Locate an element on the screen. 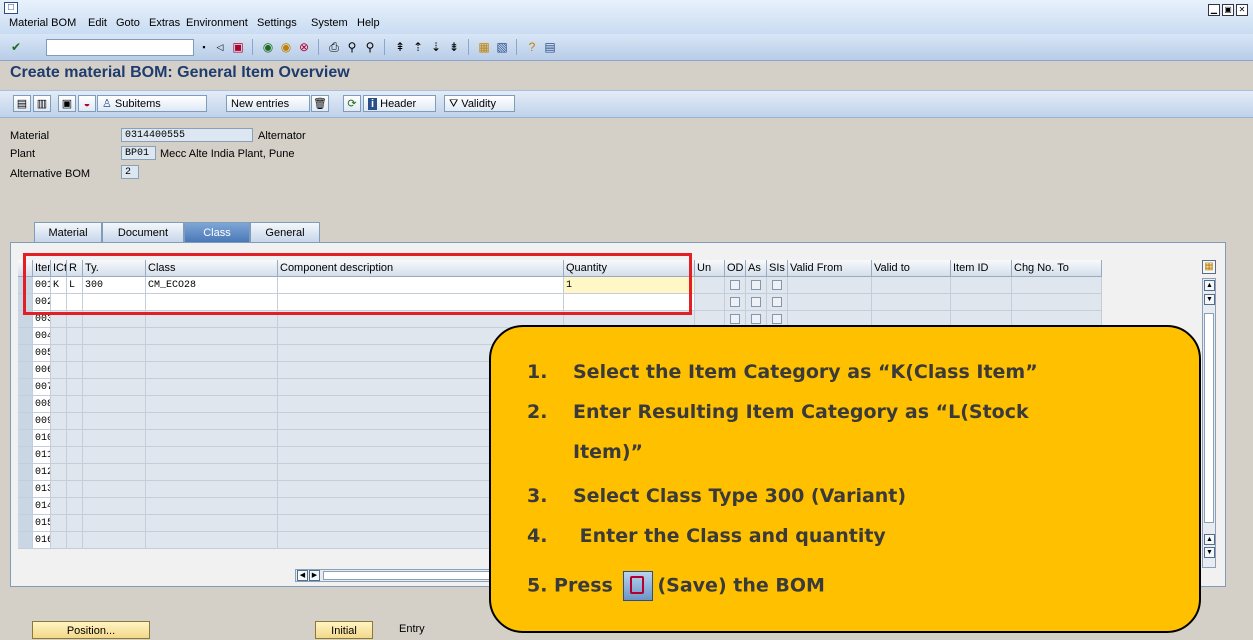 The width and height of the screenshot is (1253, 640). new-entries-button: New entries is located at coordinates (268, 103).